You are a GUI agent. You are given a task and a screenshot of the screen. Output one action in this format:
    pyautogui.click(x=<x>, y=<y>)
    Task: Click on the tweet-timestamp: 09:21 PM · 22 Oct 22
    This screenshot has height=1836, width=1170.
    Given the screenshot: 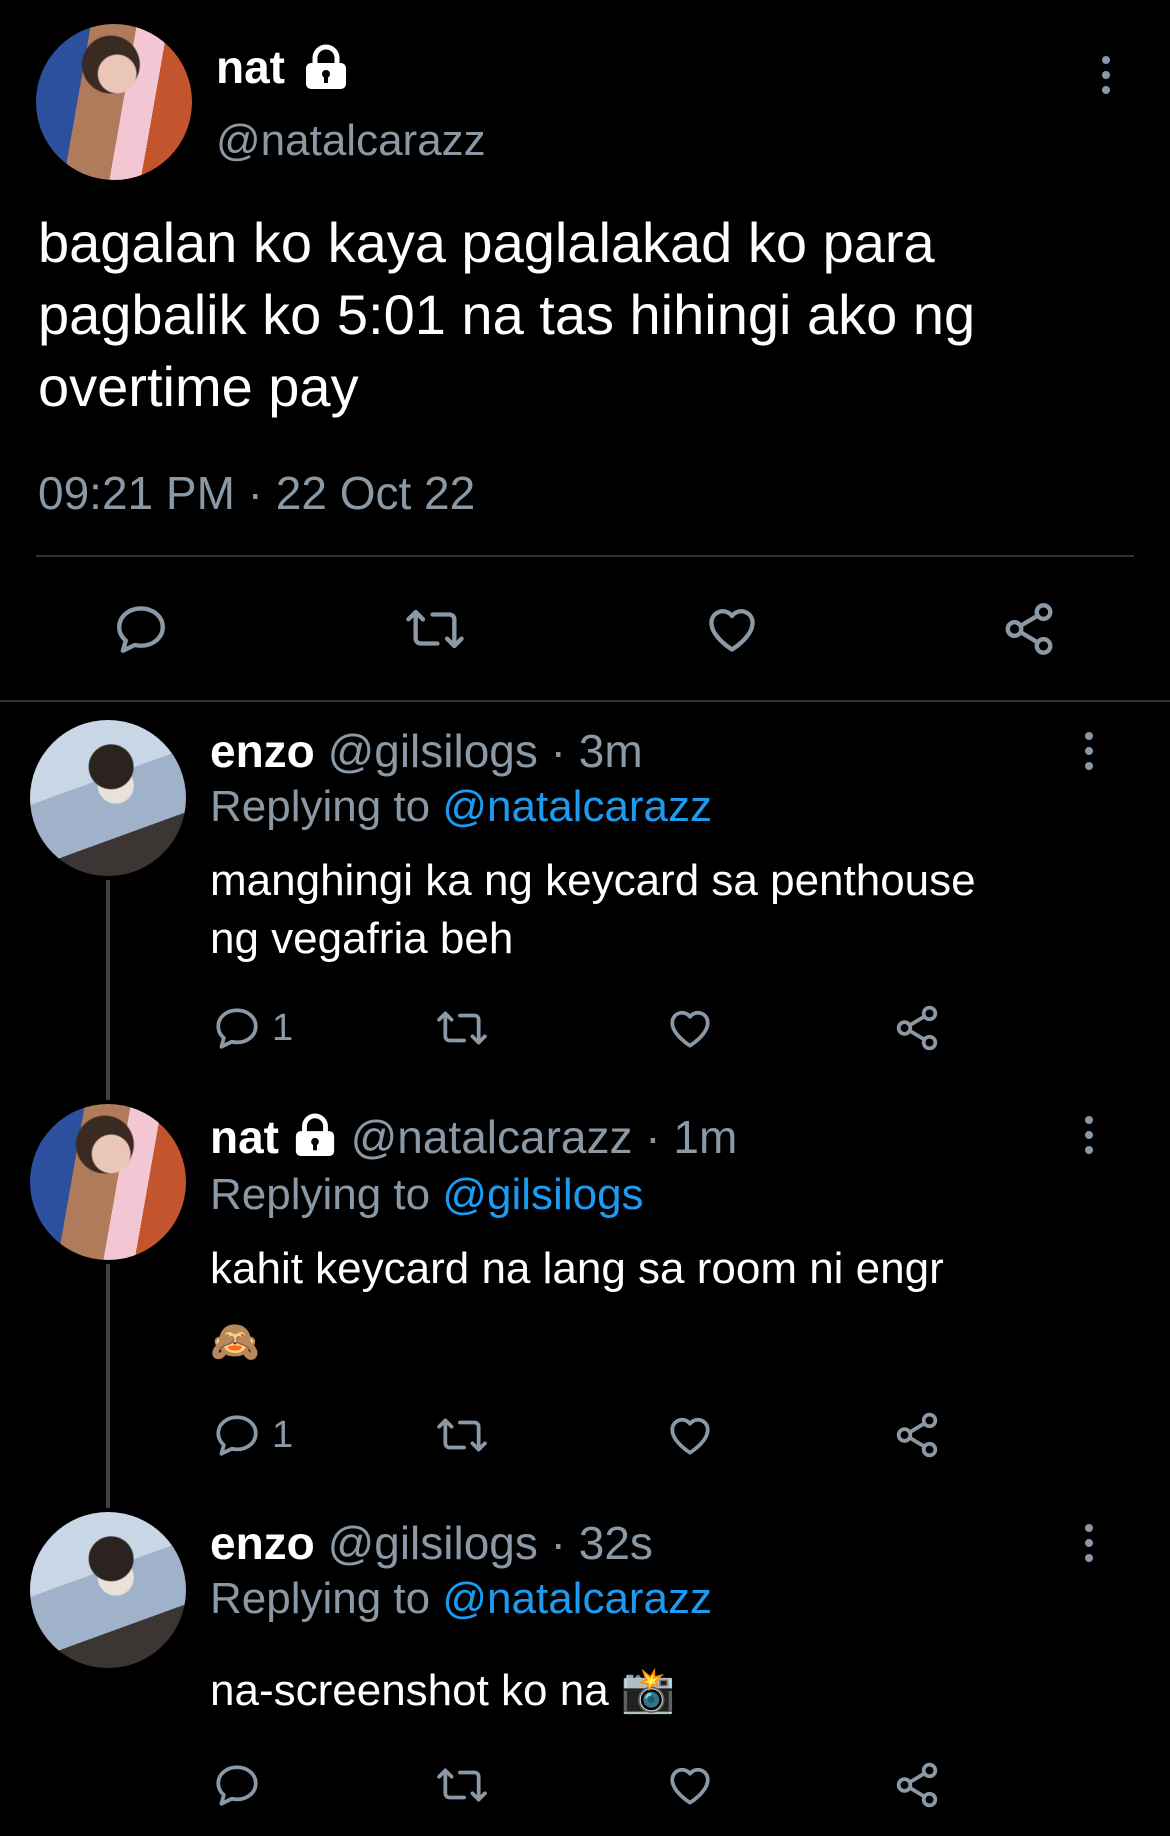 What is the action you would take?
    pyautogui.click(x=257, y=493)
    